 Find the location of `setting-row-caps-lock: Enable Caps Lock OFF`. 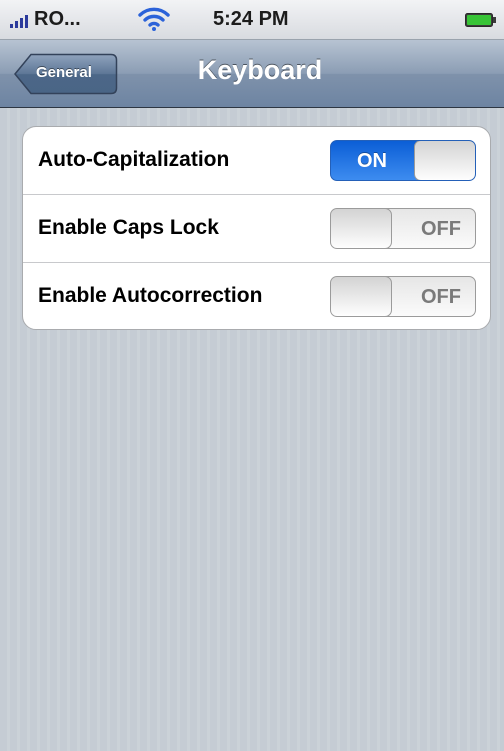

setting-row-caps-lock: Enable Caps Lock OFF is located at coordinates (256, 229).